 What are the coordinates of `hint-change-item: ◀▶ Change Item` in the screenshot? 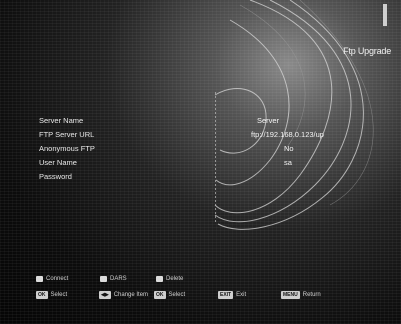 It's located at (123, 295).